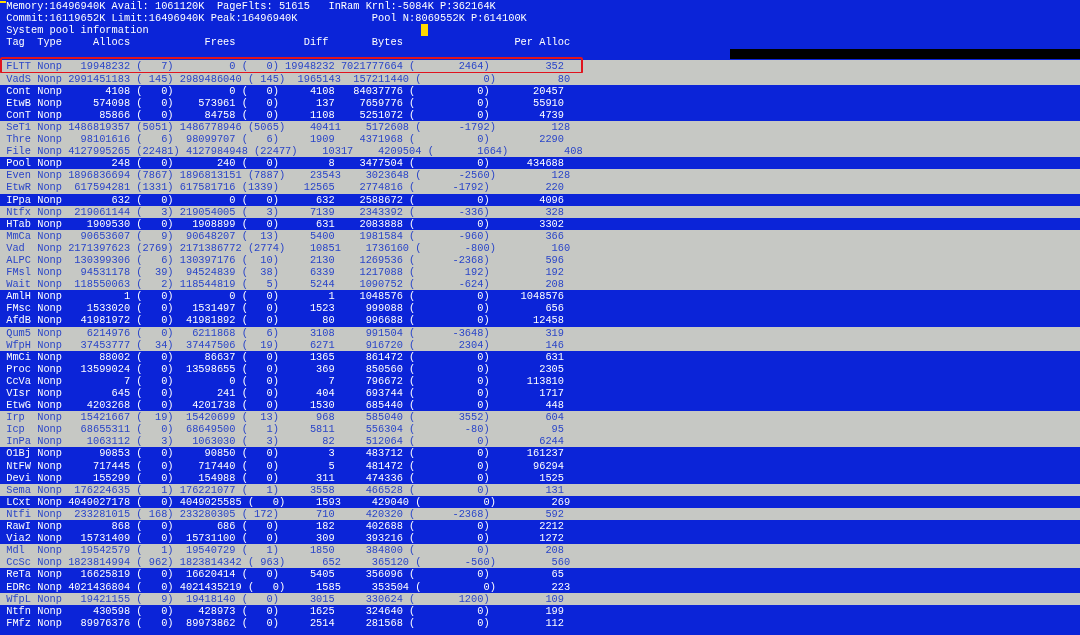 This screenshot has width=1080, height=635. What do you see at coordinates (540, 514) in the screenshot?
I see `pool-row: Ntfi Nonp 233281015 ( 168) 233280305 ( 172) 710 420320 ( -2368) 592` at bounding box center [540, 514].